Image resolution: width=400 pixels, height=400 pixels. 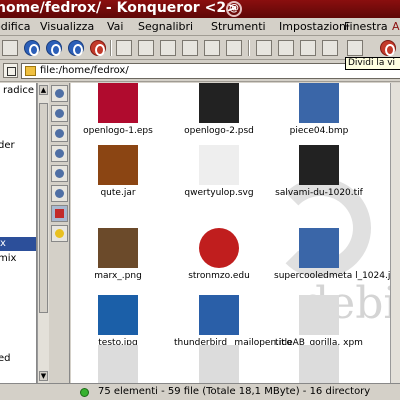 I want to click on file-name: openlogo-1.eps, so click(x=118, y=131).